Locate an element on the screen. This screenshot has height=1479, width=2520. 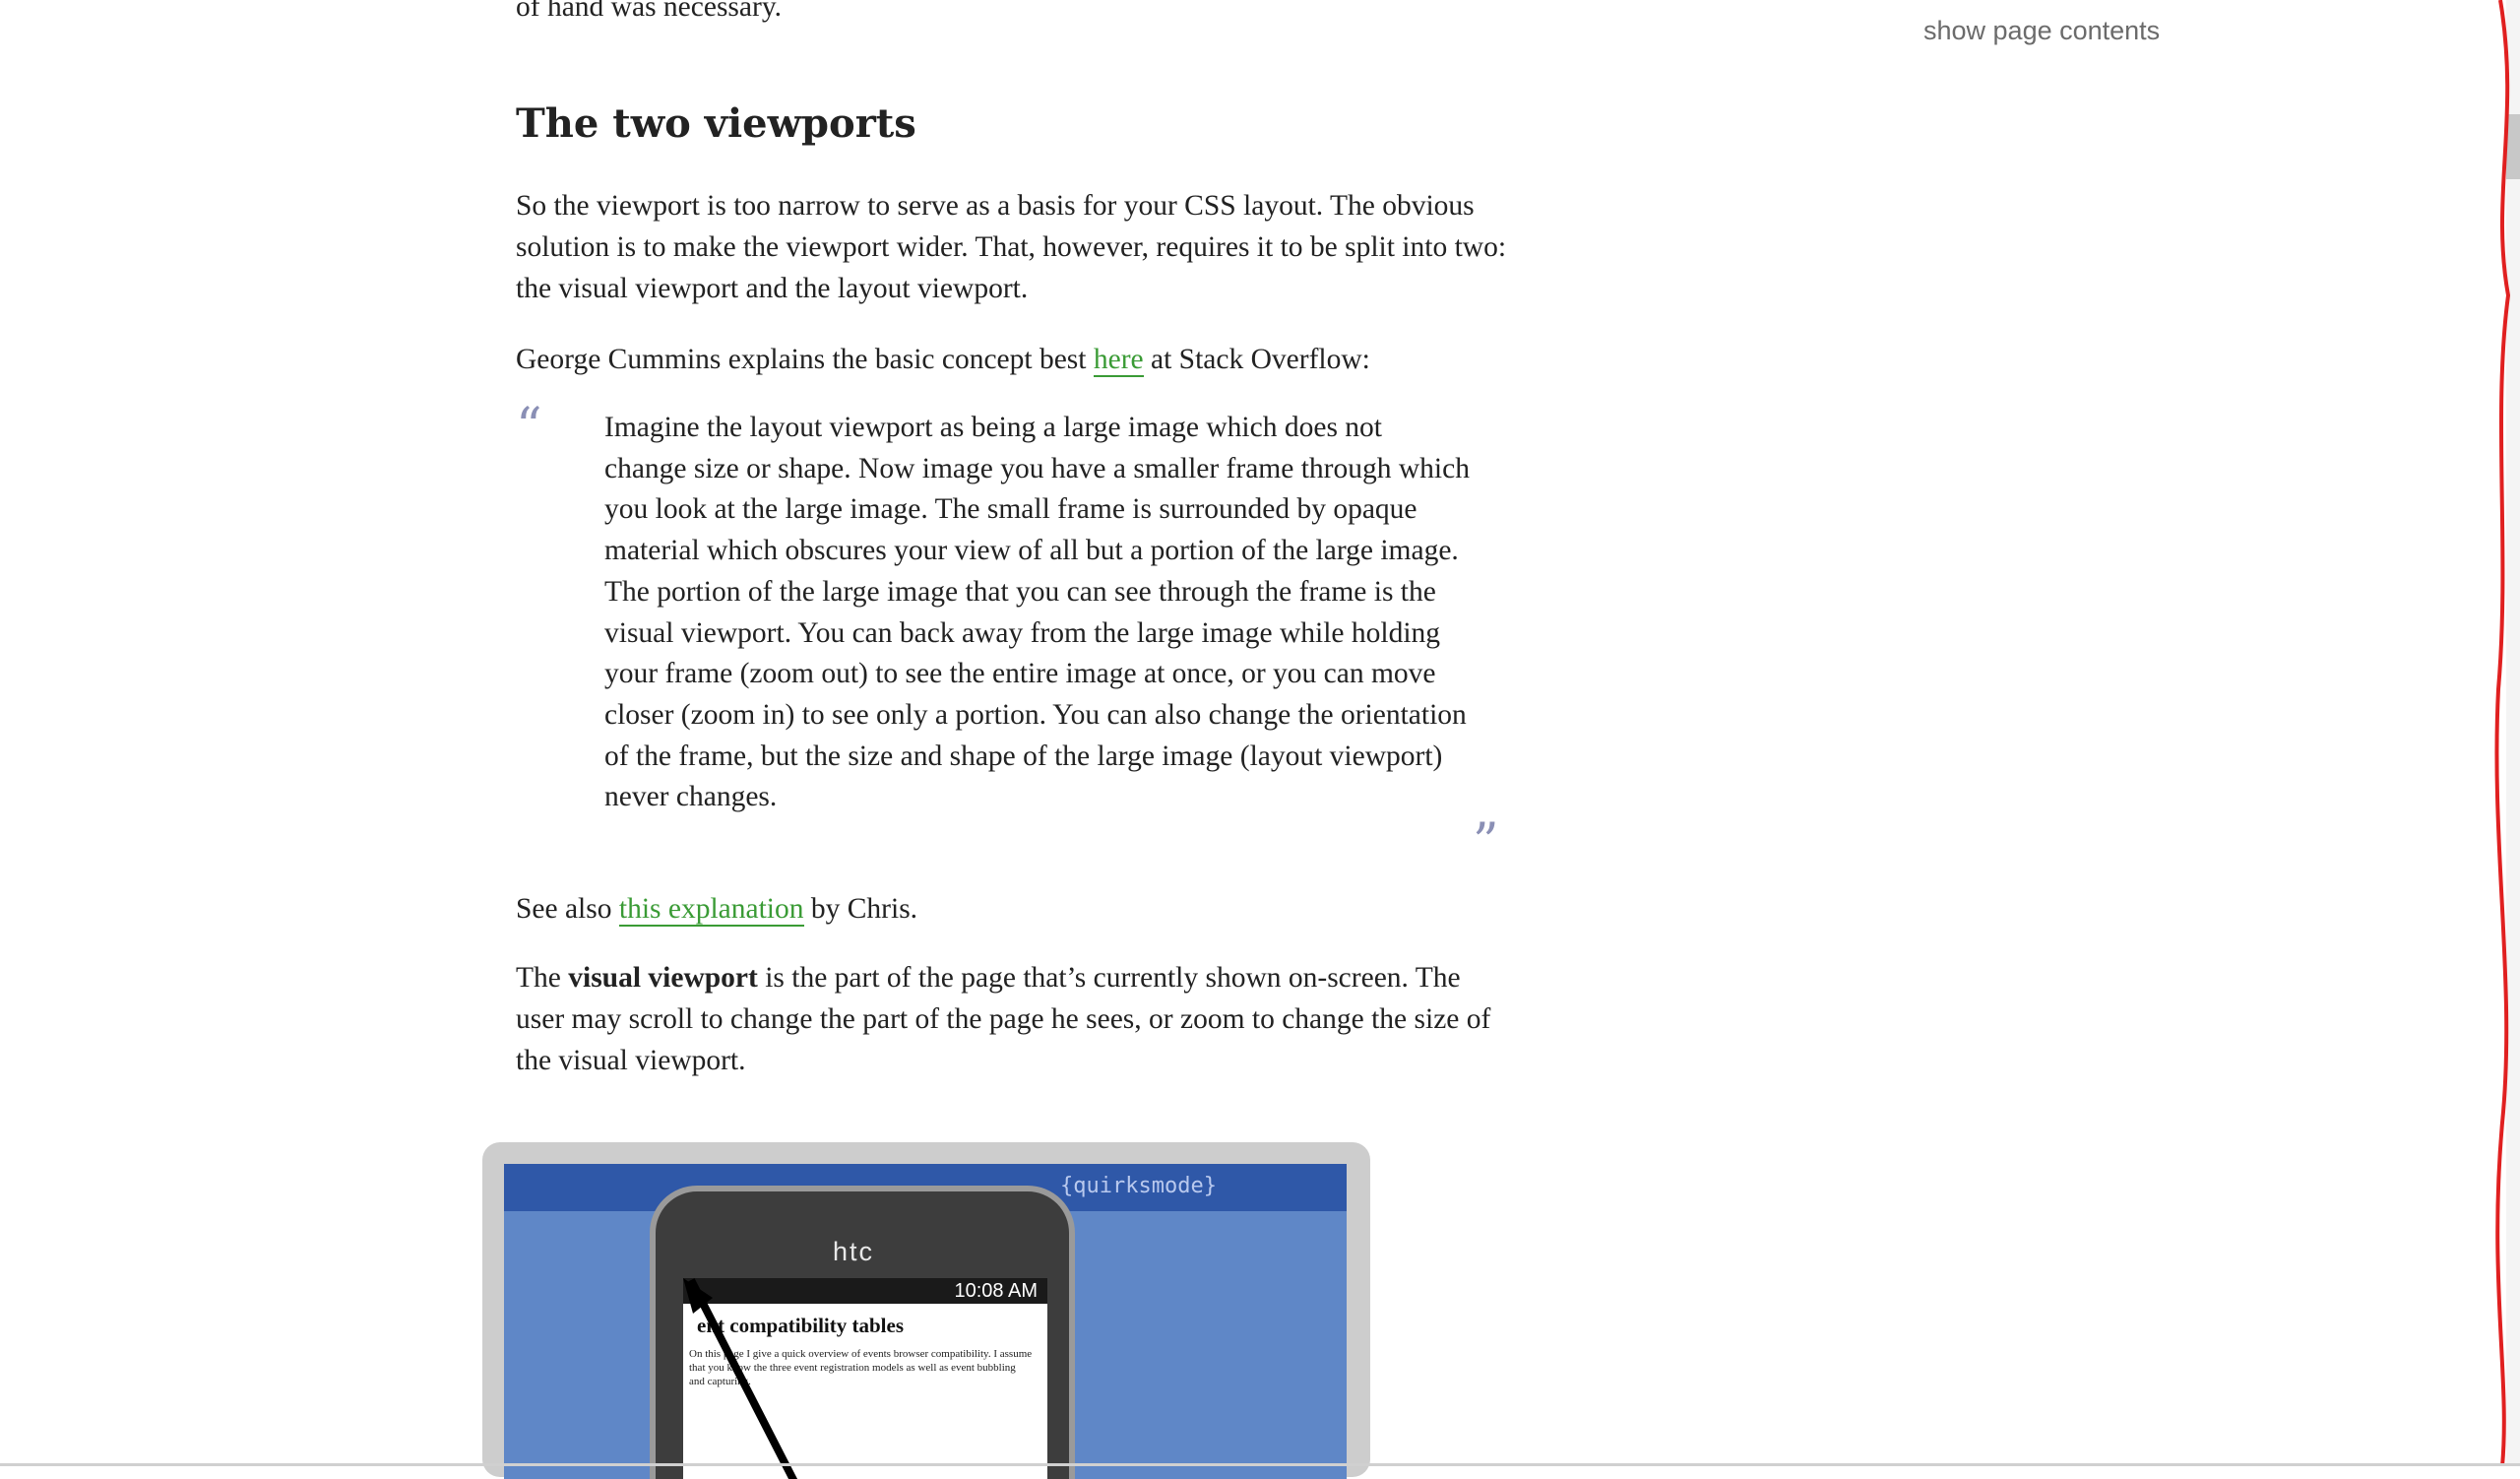
red-annotation-line is located at coordinates (2502, 733).